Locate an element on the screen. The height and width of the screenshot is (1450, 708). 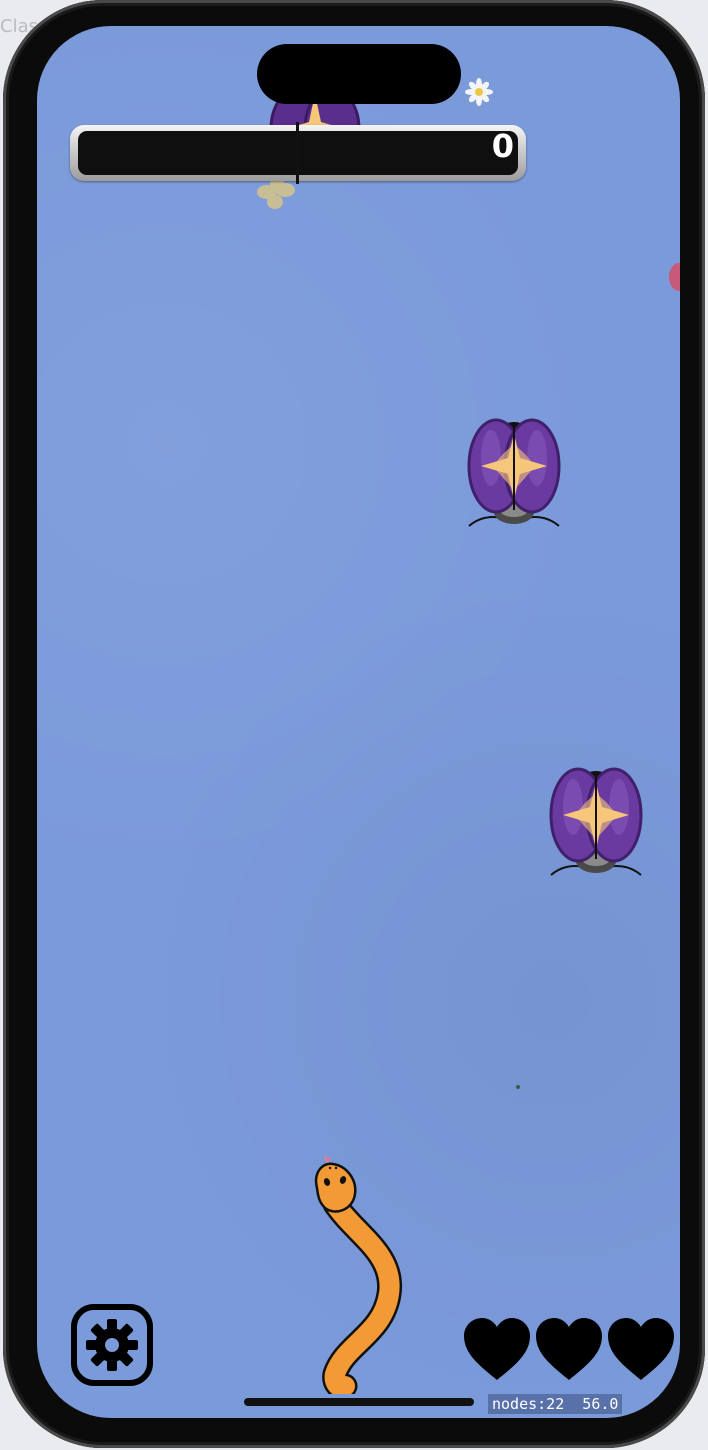
score-value: 0 is located at coordinates (502, 146).